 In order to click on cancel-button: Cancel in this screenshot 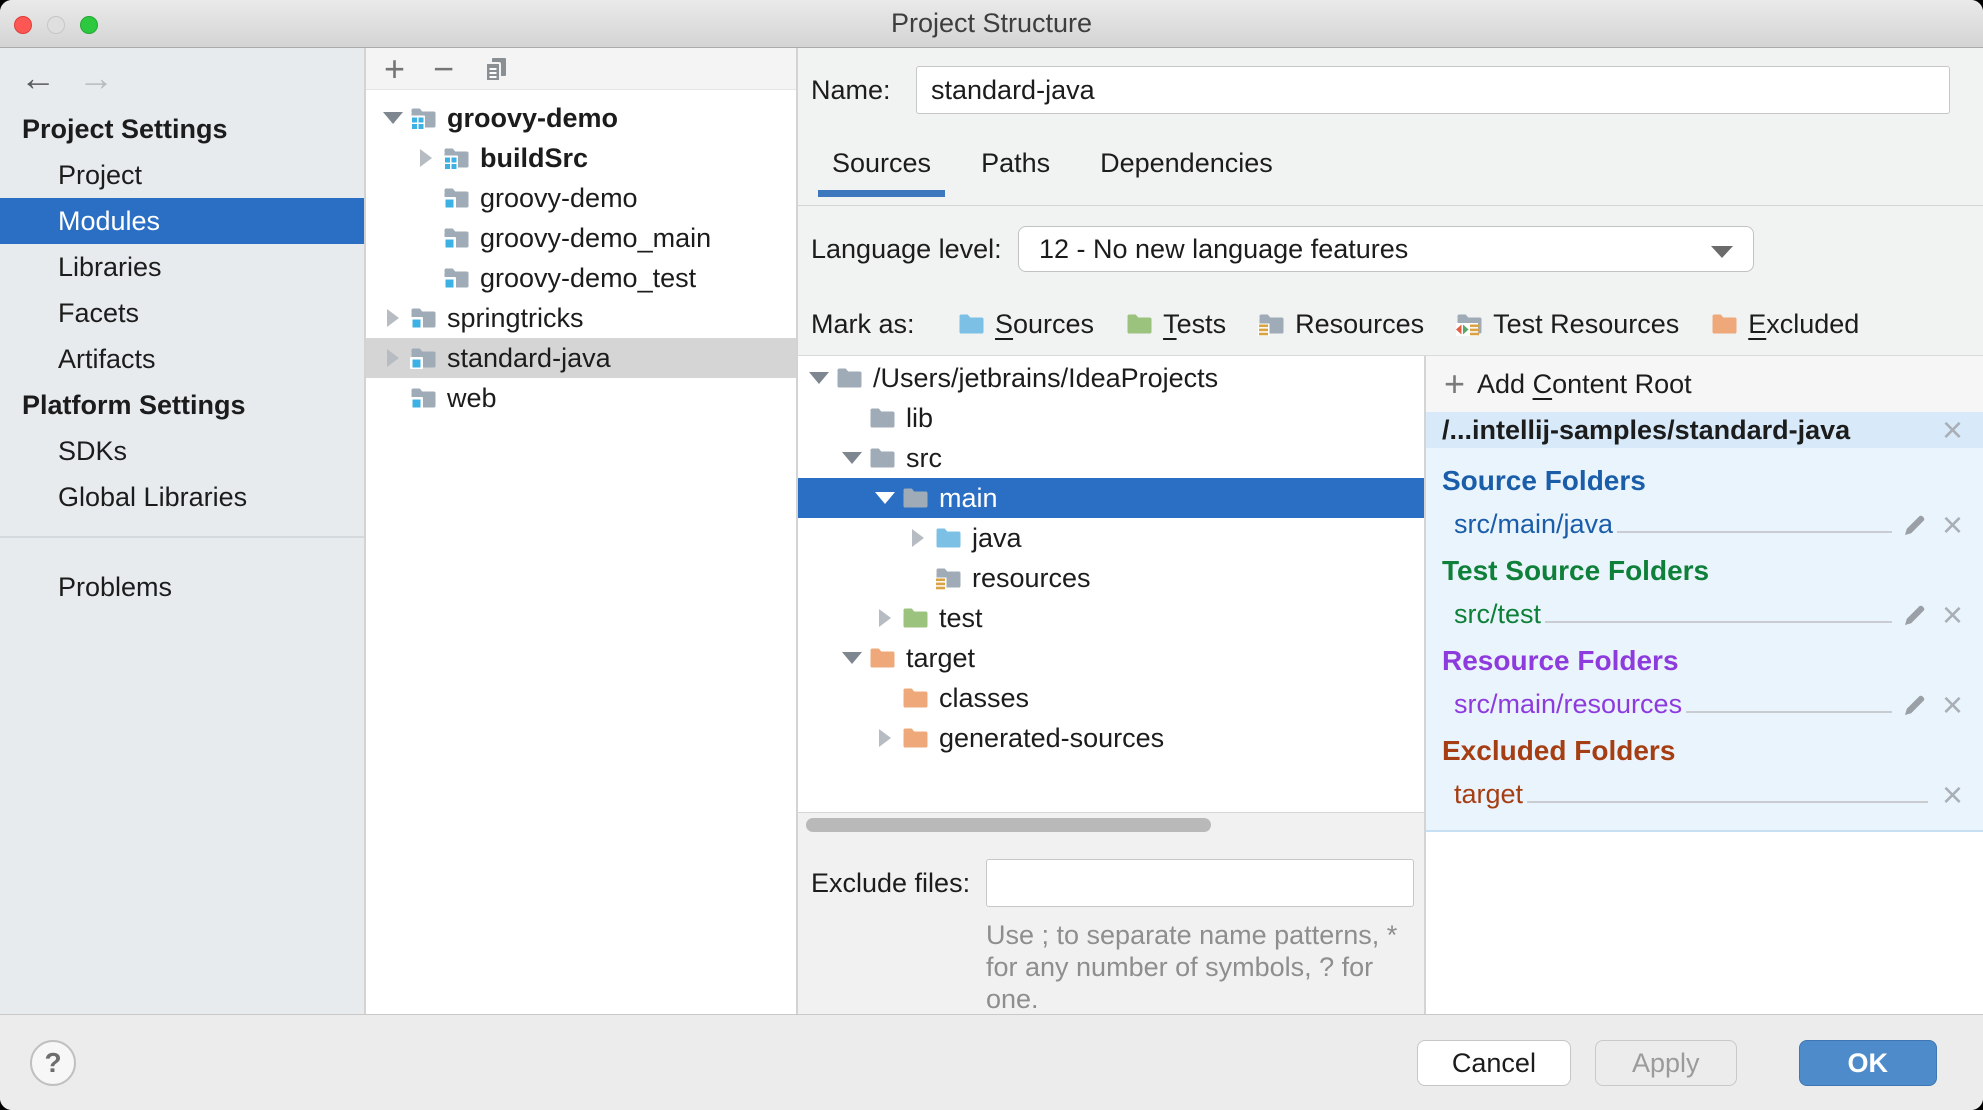, I will do `click(1493, 1063)`.